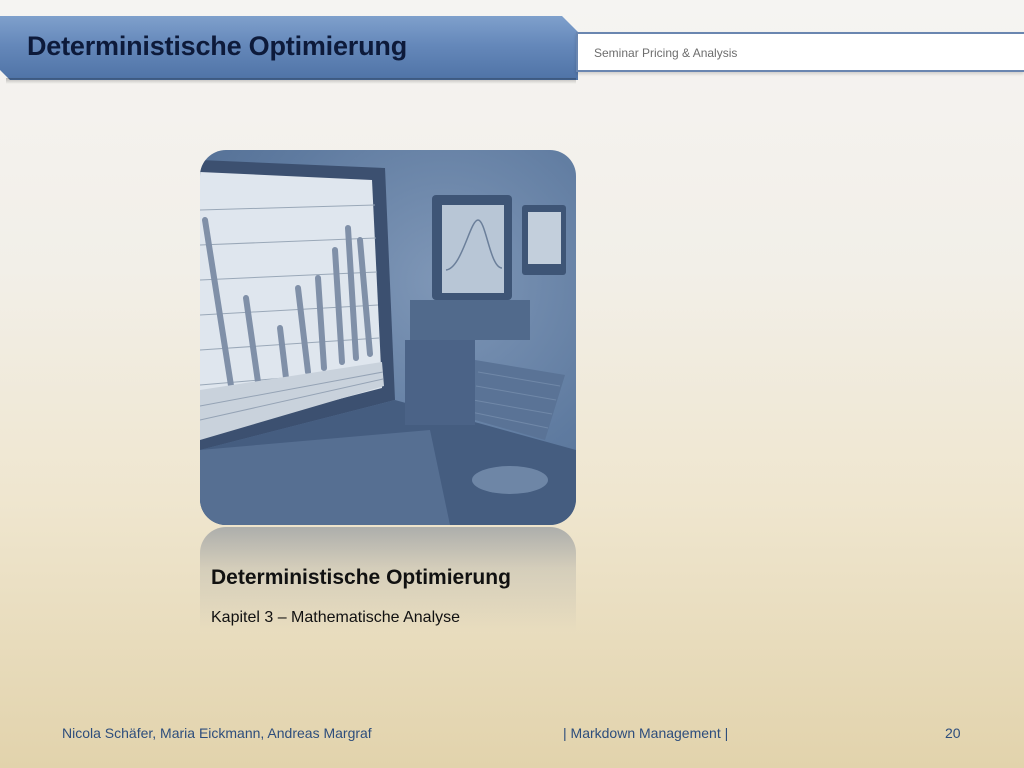 The height and width of the screenshot is (768, 1024). What do you see at coordinates (440, 382) in the screenshot?
I see `computer-tower` at bounding box center [440, 382].